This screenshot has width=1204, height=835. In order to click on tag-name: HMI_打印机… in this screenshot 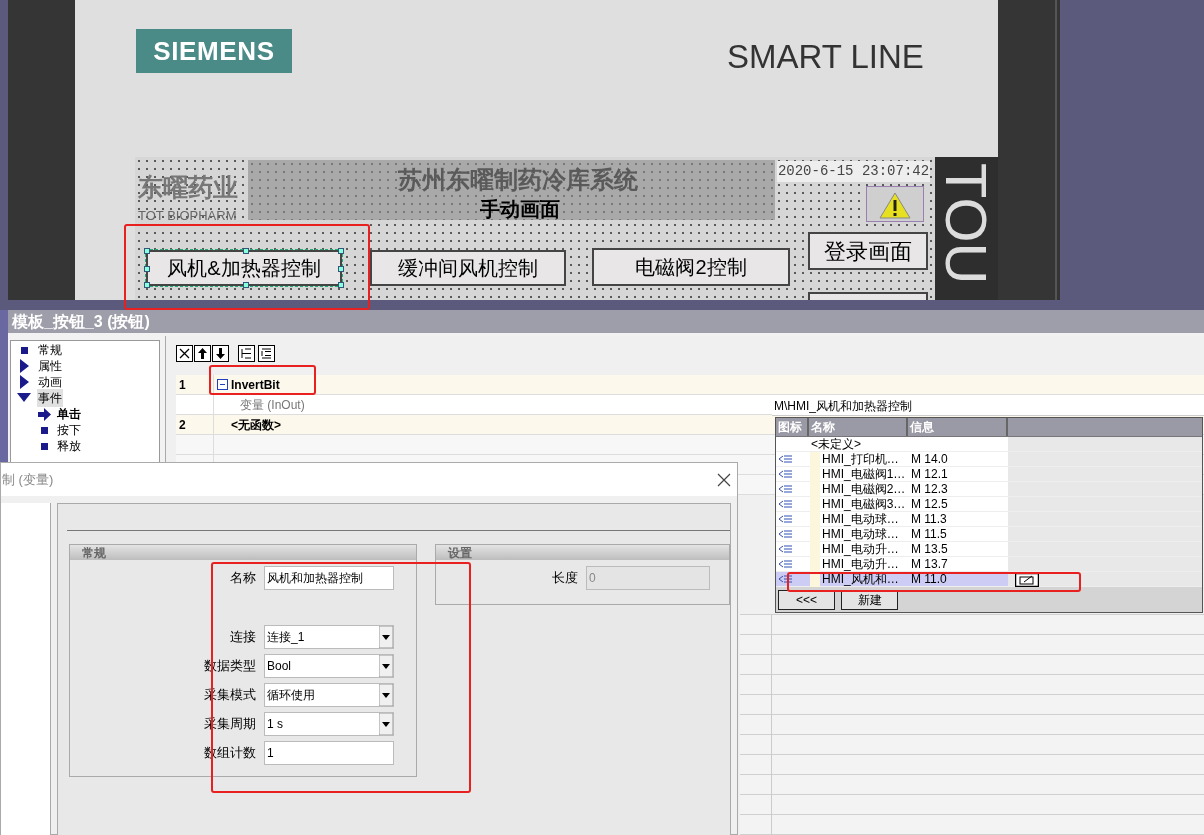, I will do `click(860, 459)`.